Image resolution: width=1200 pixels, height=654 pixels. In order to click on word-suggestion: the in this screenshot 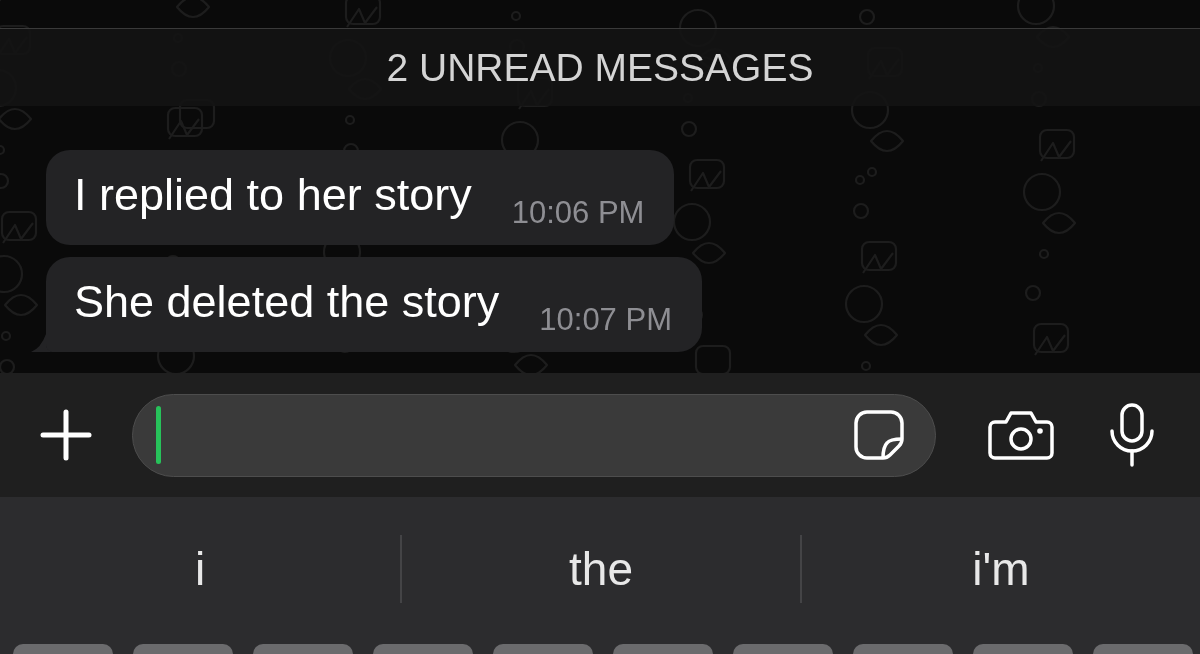, I will do `click(601, 569)`.